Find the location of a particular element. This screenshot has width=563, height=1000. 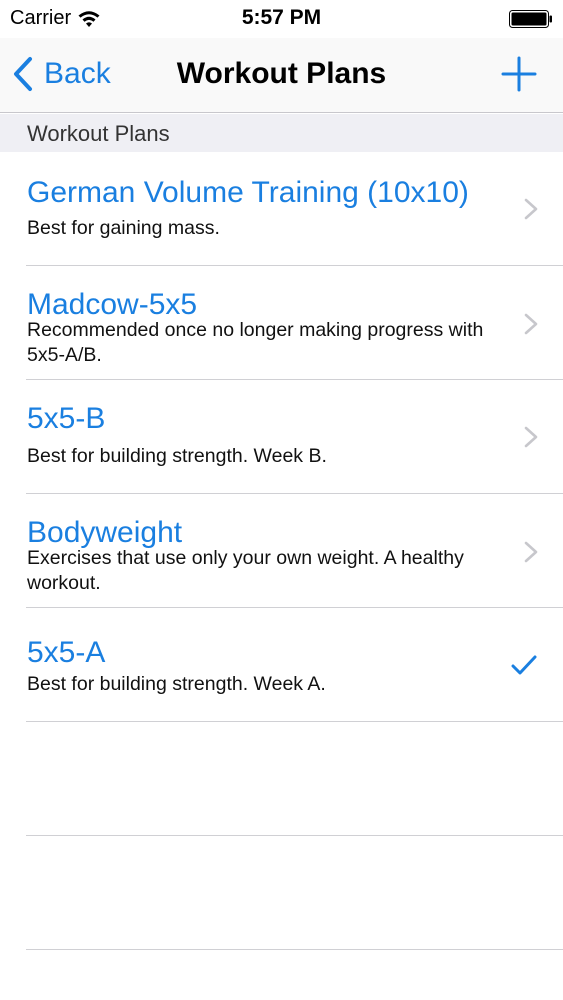

status-bar: Carrier 5:57 PM is located at coordinates (281, 19).